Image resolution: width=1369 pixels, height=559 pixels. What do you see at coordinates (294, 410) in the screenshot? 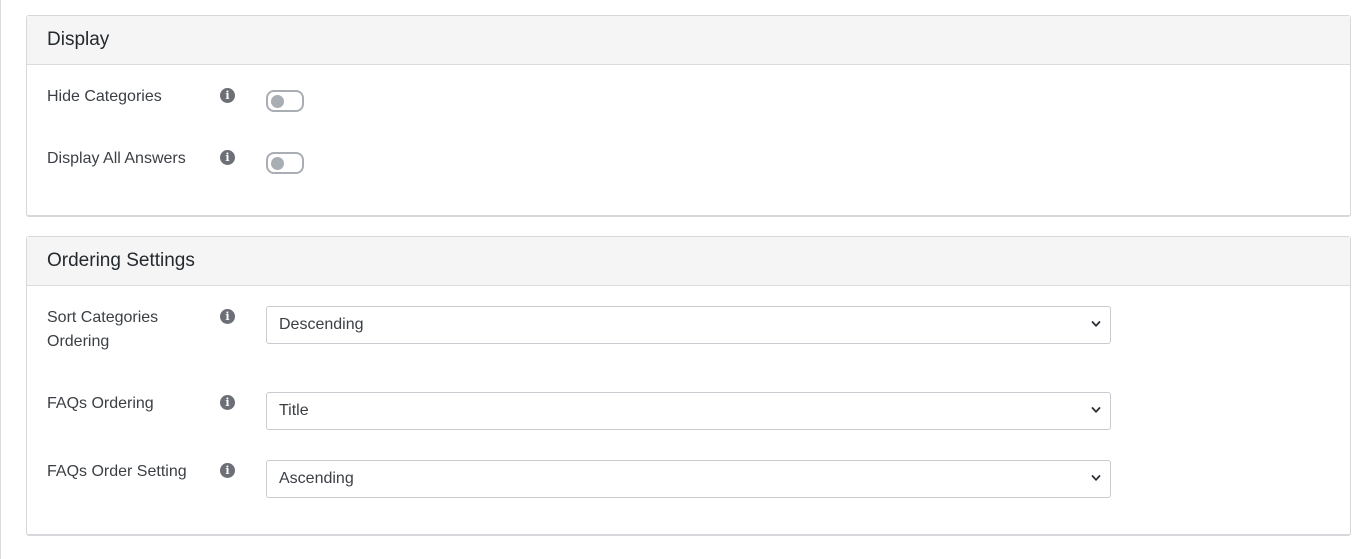
I see `faqs-ordering-value: Title` at bounding box center [294, 410].